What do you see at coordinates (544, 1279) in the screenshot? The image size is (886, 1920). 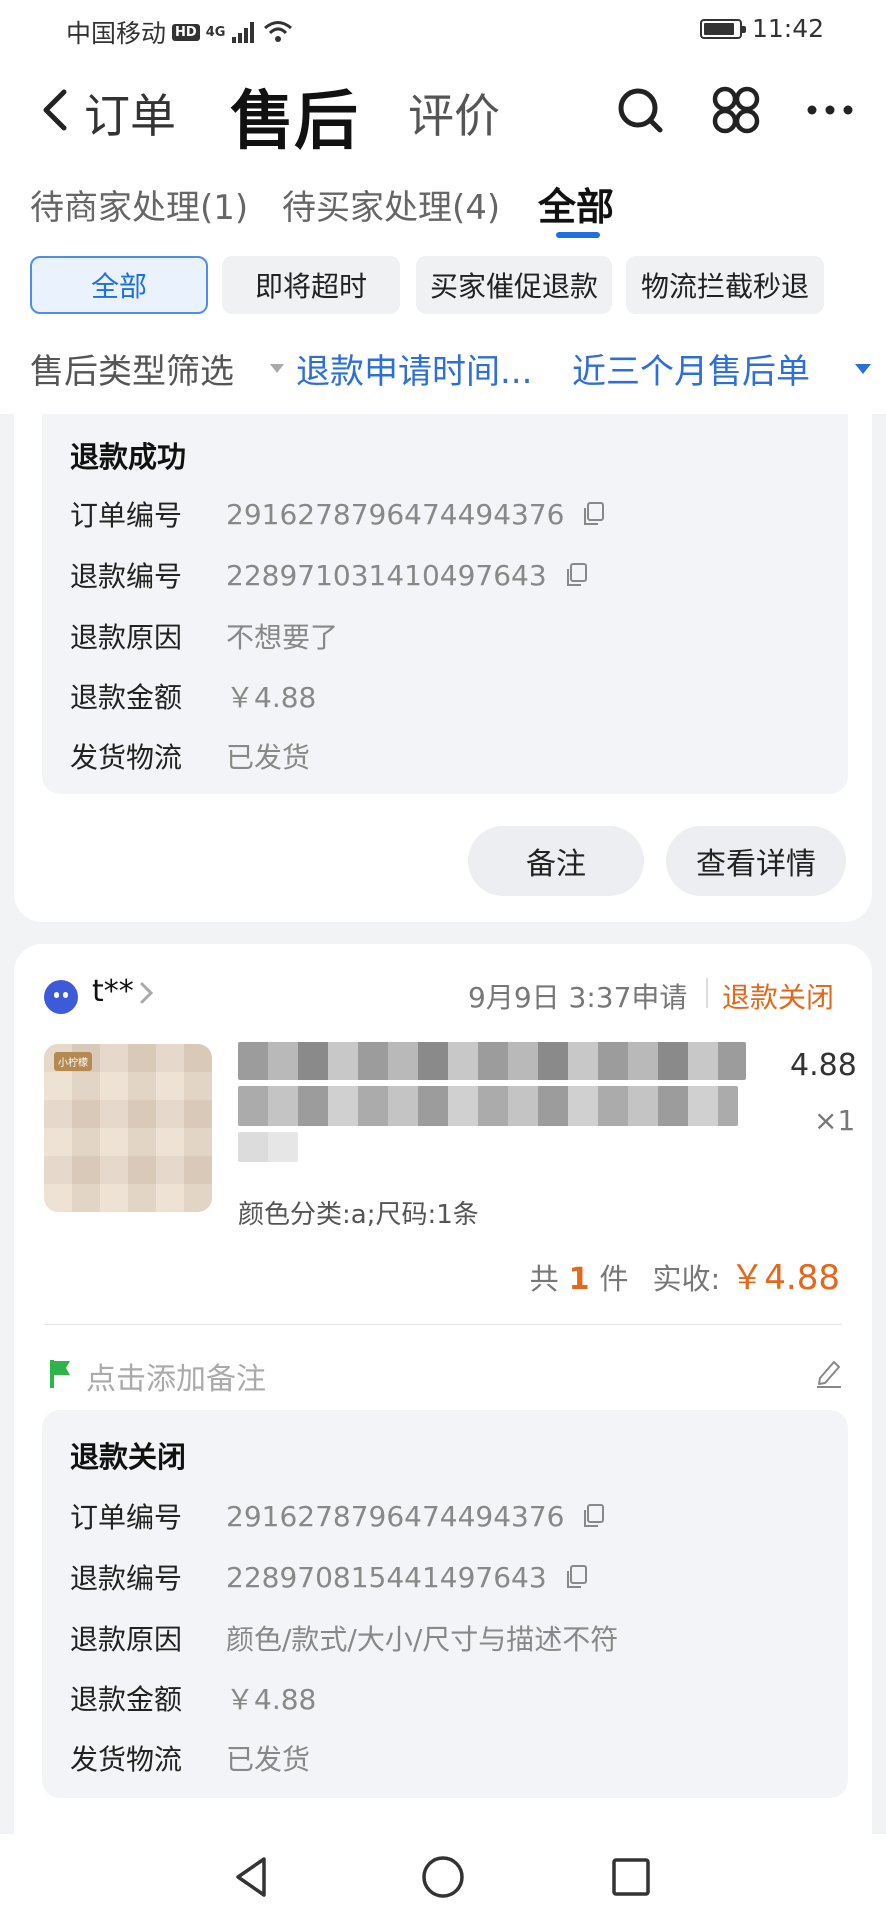 I see `total-prefix: 共` at bounding box center [544, 1279].